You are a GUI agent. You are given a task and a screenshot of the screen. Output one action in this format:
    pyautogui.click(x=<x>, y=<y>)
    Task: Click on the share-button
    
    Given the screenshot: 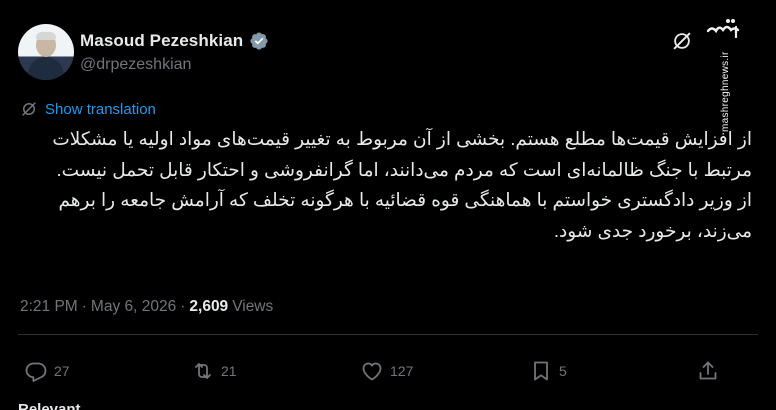 What is the action you would take?
    pyautogui.click(x=708, y=371)
    